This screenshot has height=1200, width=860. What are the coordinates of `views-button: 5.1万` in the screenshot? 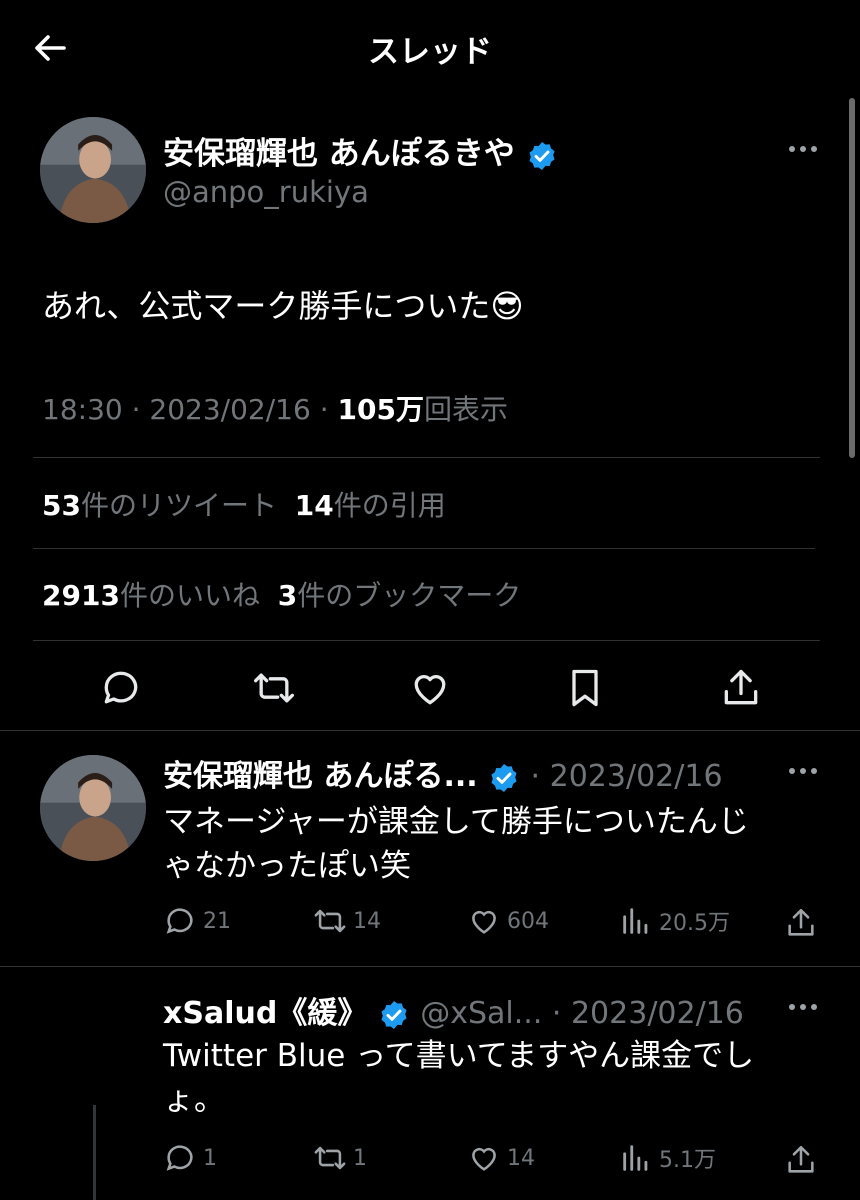 It's located at (667, 1158).